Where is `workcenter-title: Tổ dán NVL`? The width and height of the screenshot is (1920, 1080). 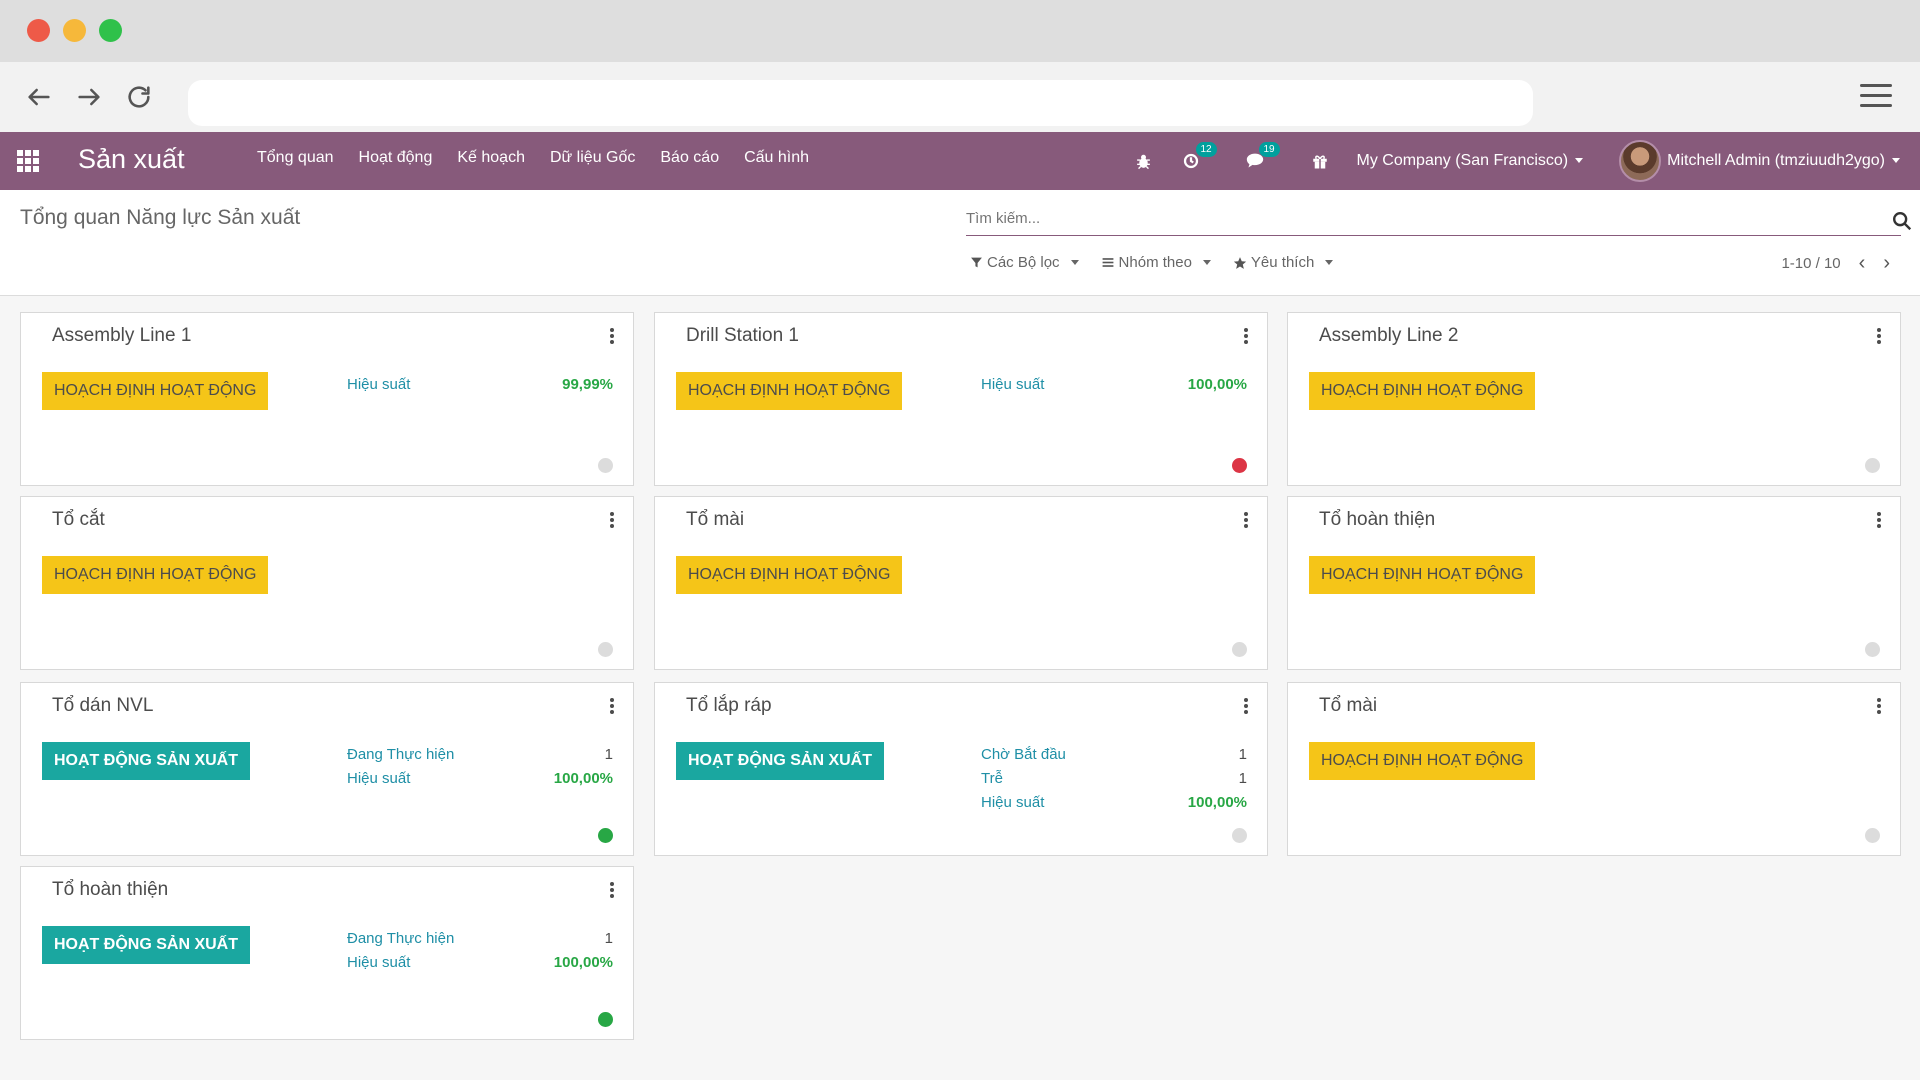 workcenter-title: Tổ dán NVL is located at coordinates (102, 706).